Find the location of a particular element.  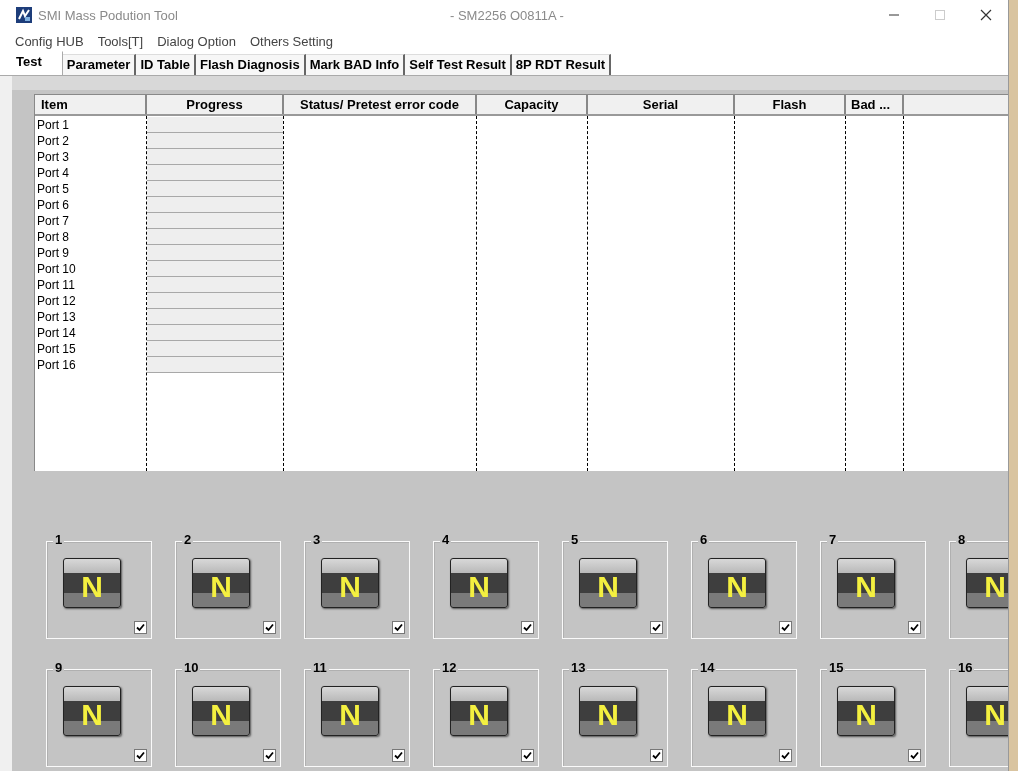

table-cell-text: Port 6 is located at coordinates (53, 205).